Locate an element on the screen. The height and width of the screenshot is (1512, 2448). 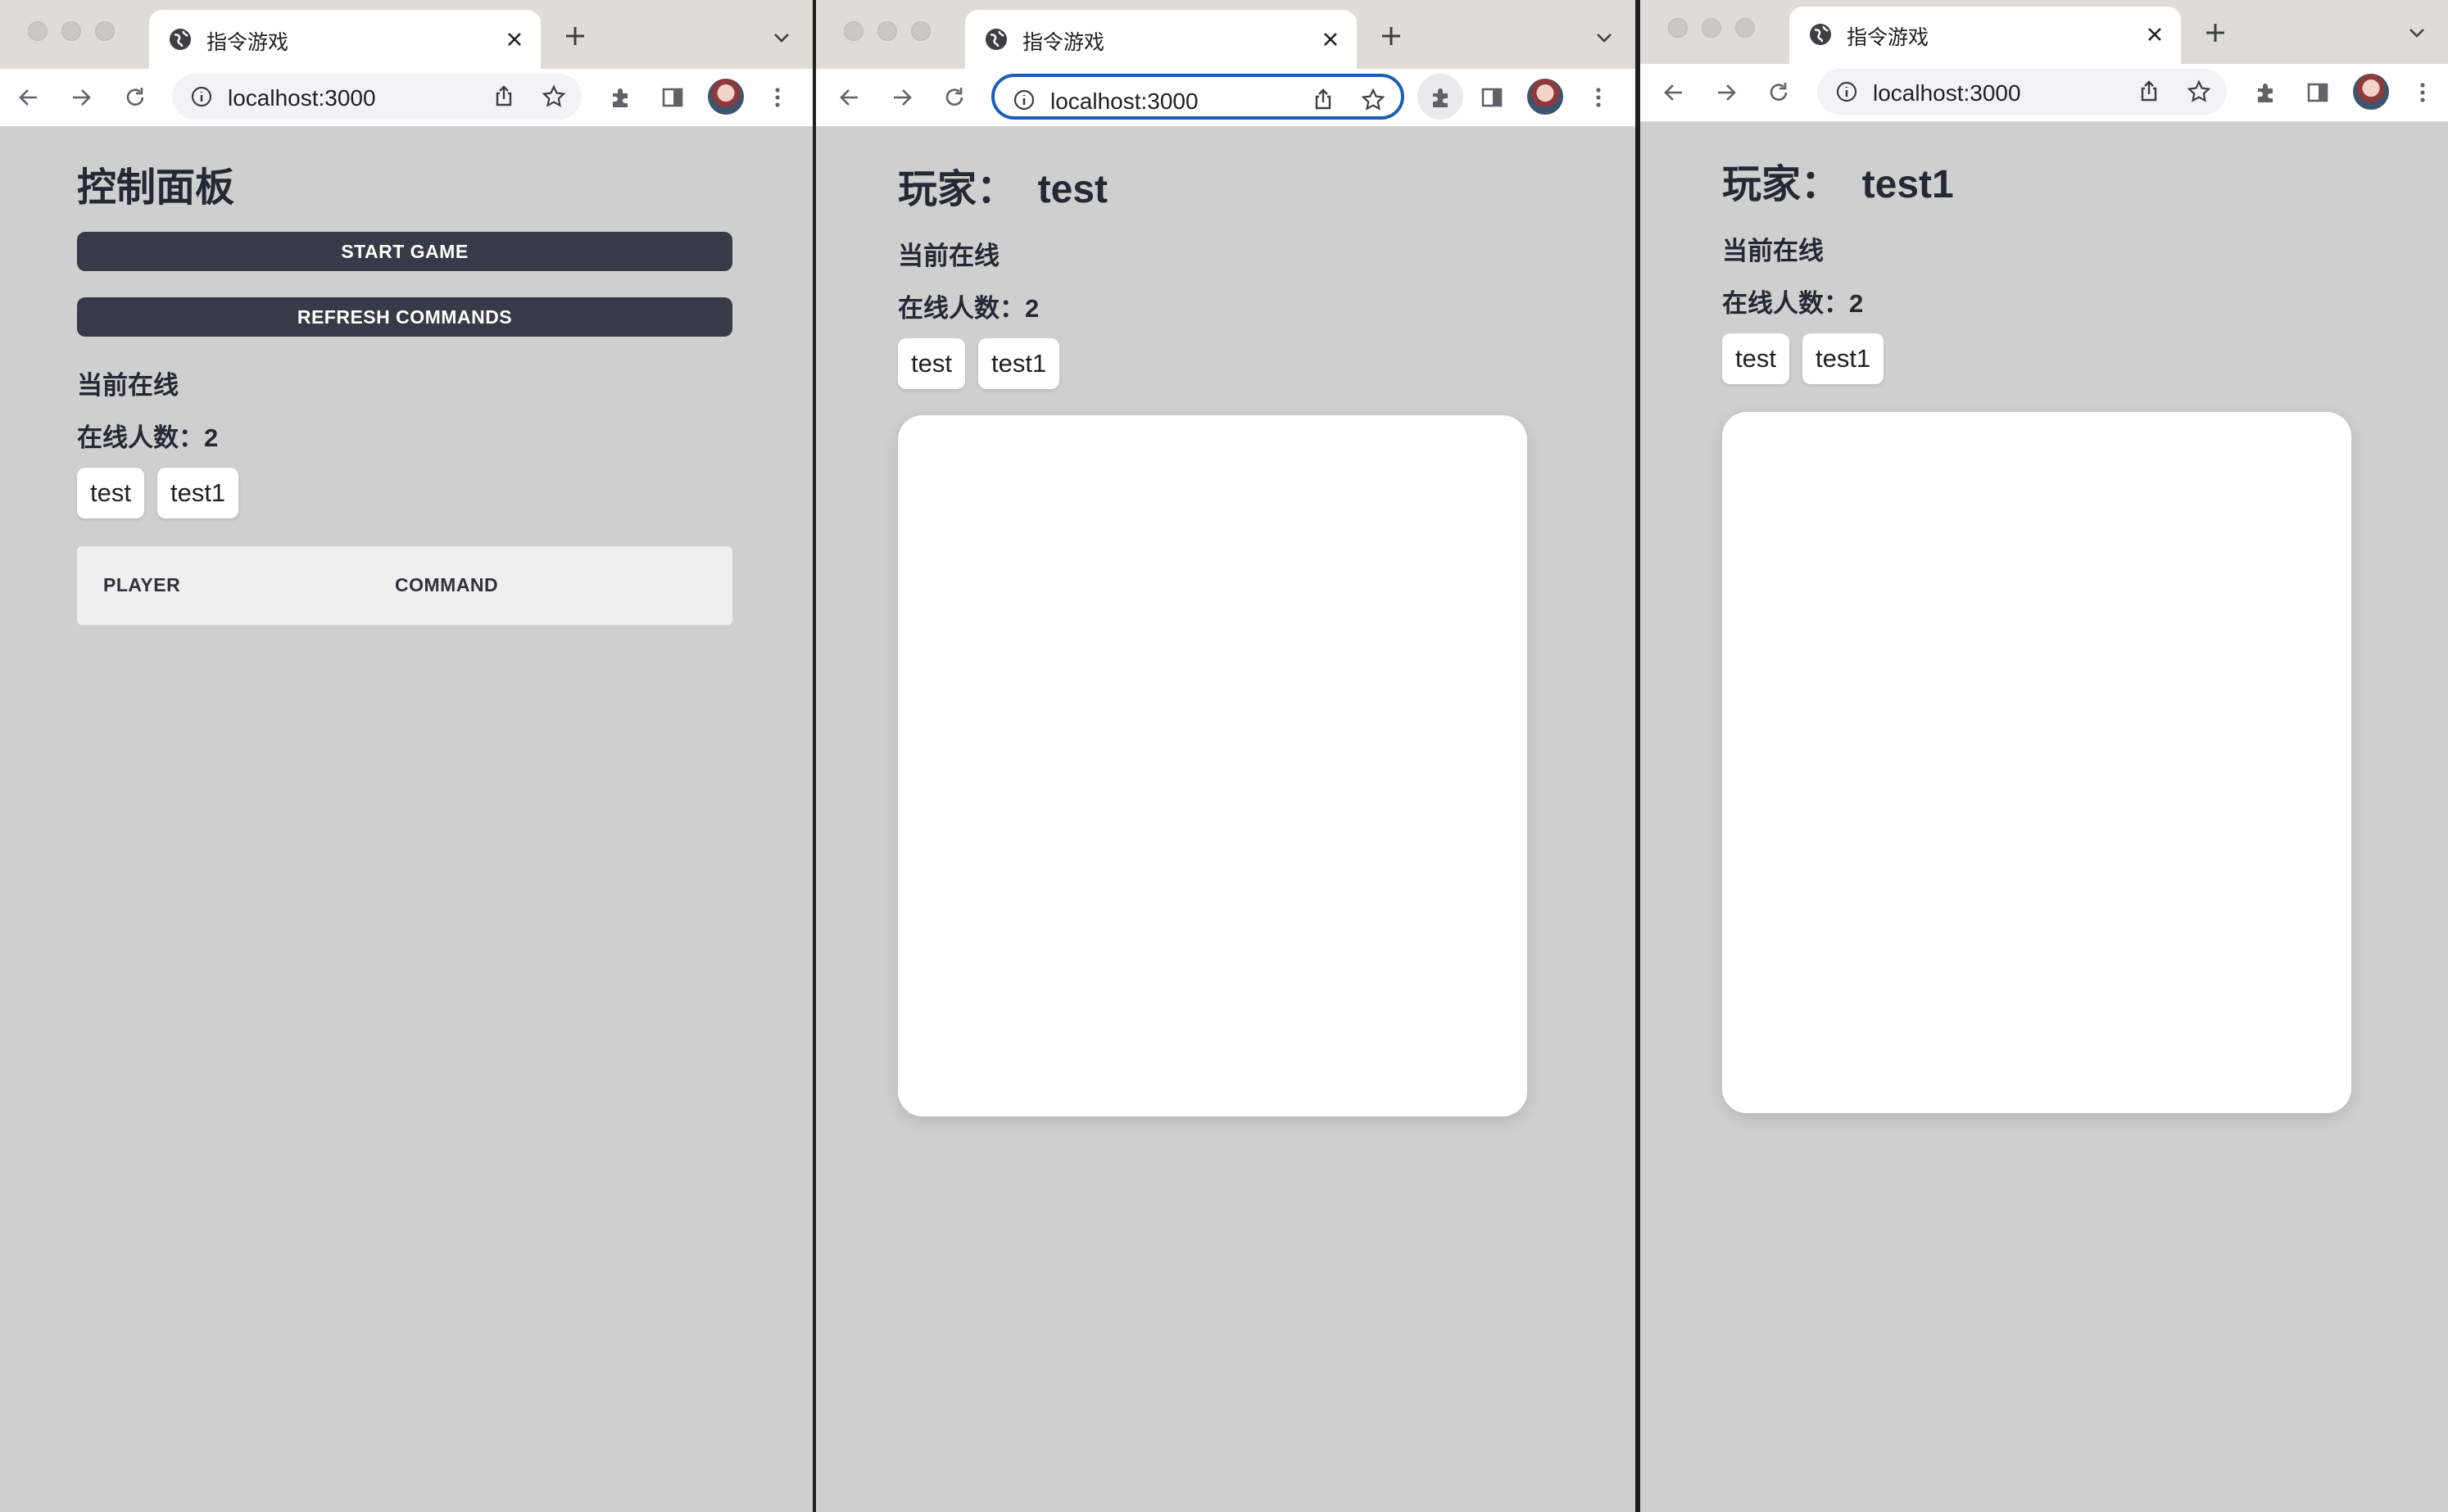
commands-table: PLAYER COMMAND is located at coordinates (404, 585).